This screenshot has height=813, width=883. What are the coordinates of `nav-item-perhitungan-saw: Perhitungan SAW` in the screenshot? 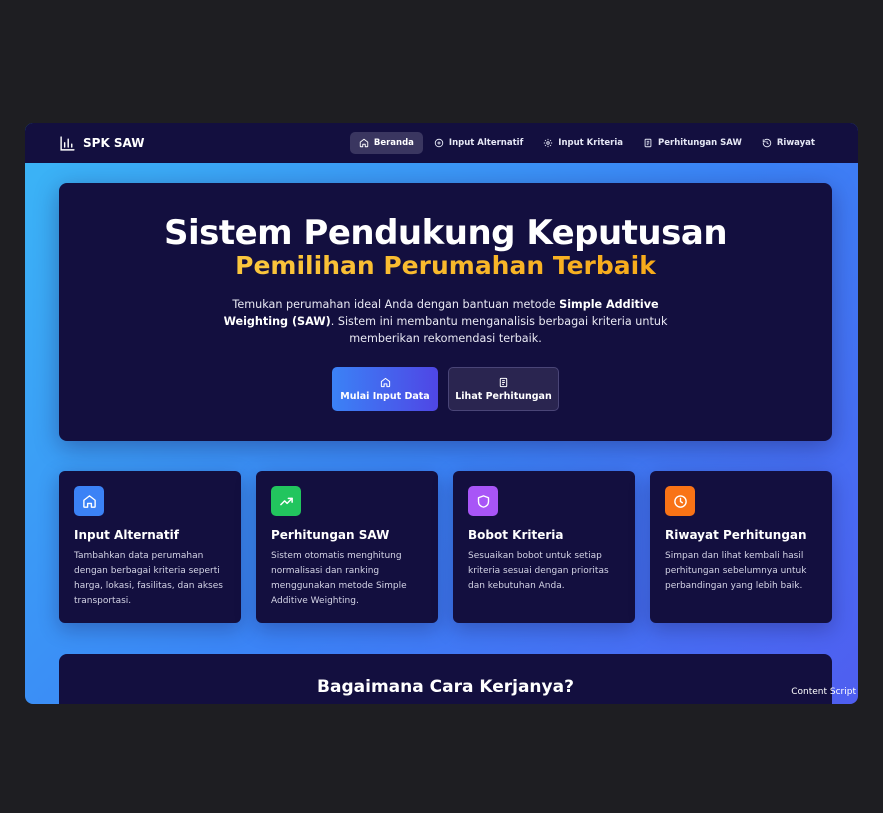 It's located at (692, 143).